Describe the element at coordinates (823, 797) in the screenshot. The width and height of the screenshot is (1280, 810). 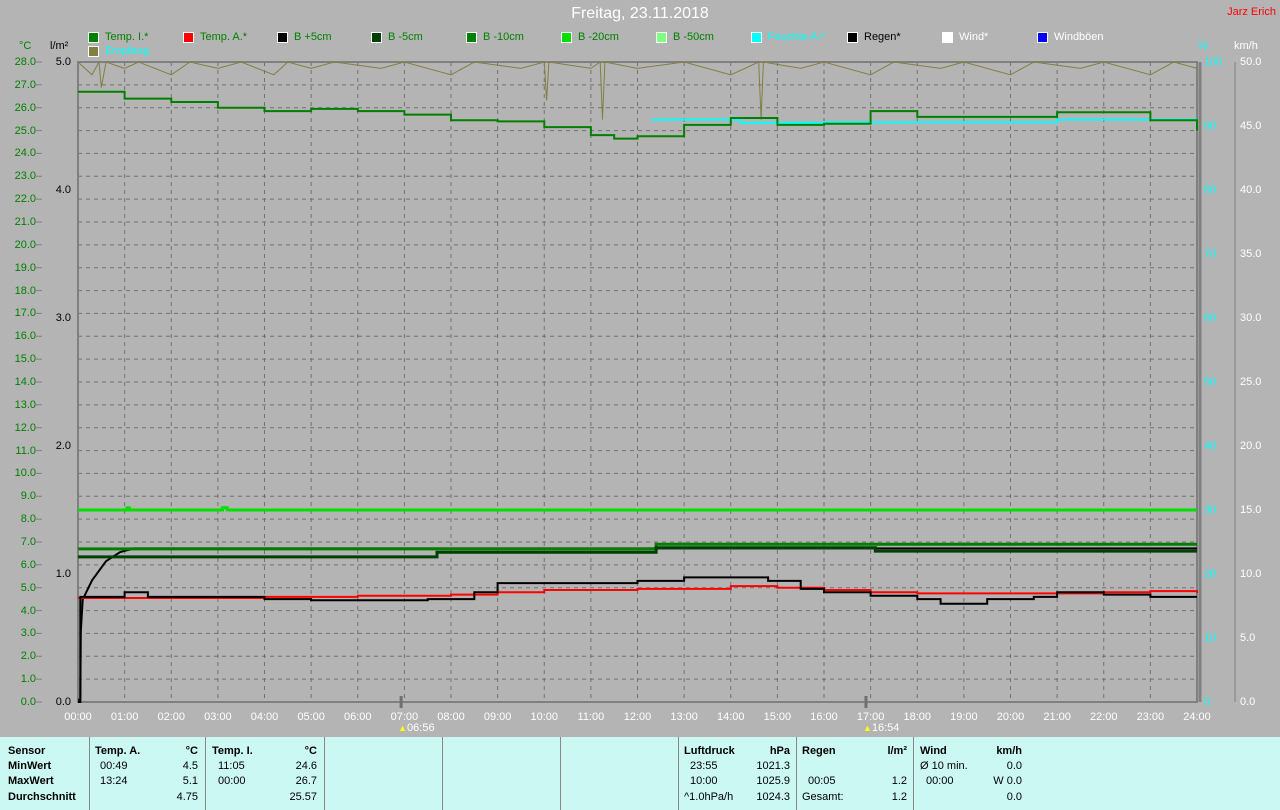
I see `rain-total-label: Gesamt:` at that location.